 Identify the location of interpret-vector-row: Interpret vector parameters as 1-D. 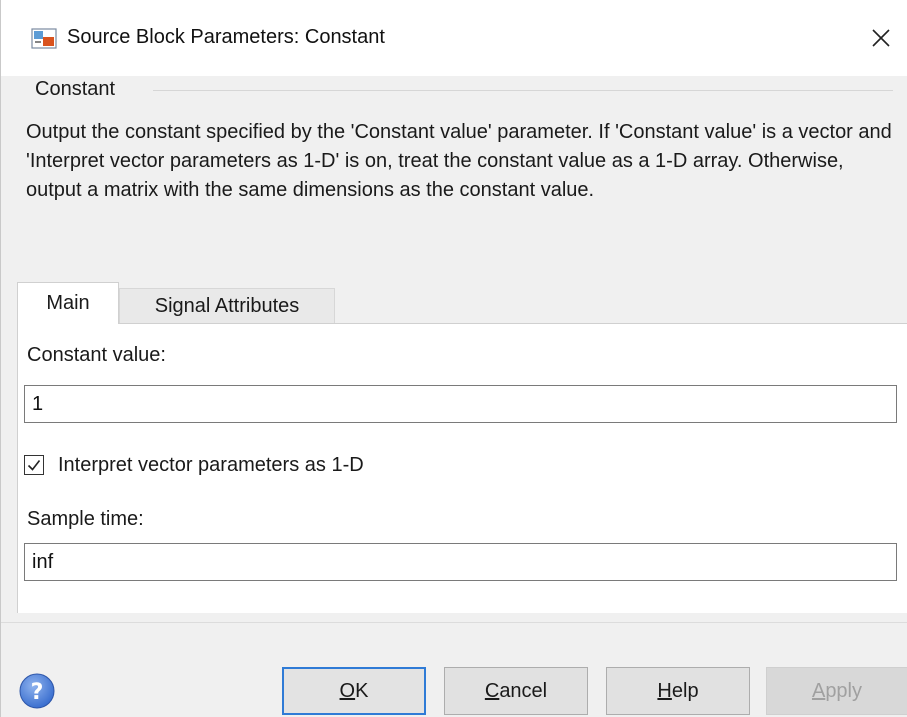
(194, 465).